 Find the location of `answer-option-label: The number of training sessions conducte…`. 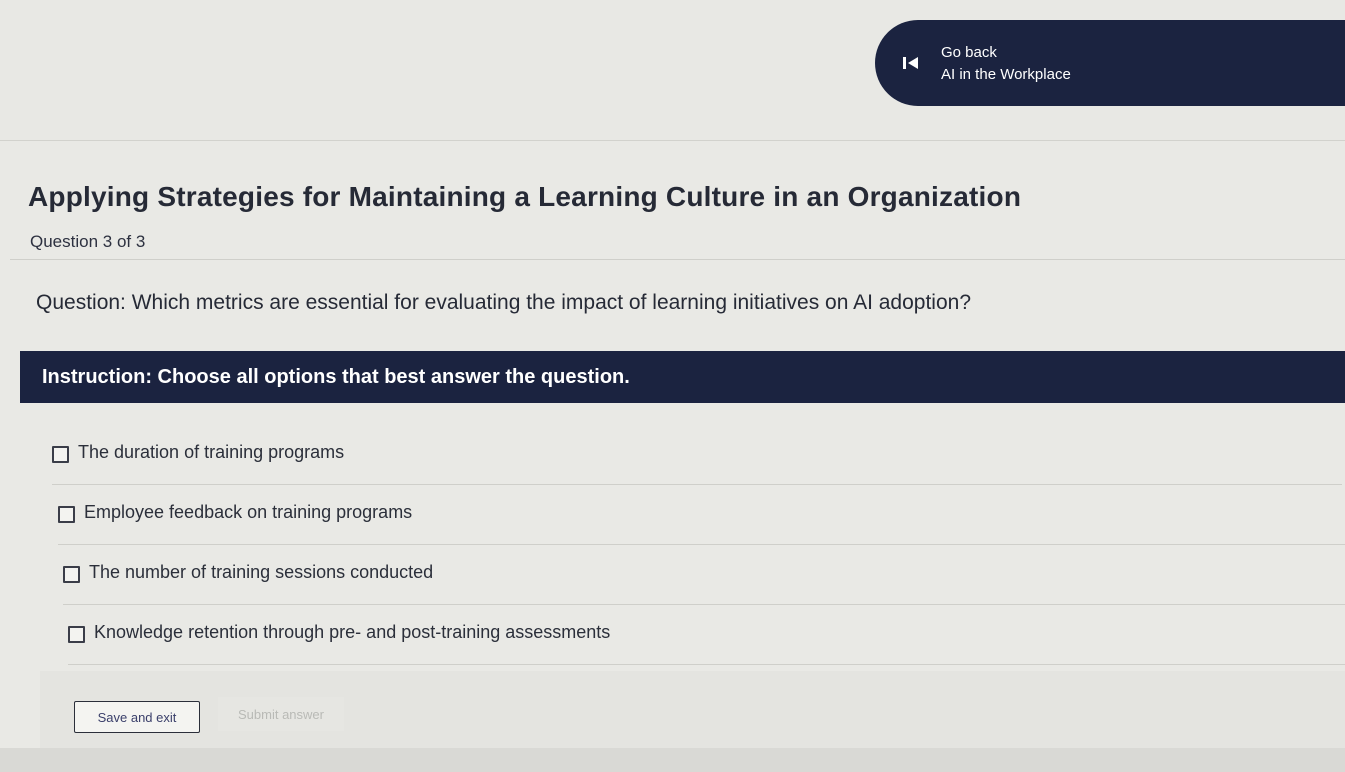

answer-option-label: The number of training sessions conducte… is located at coordinates (261, 572).